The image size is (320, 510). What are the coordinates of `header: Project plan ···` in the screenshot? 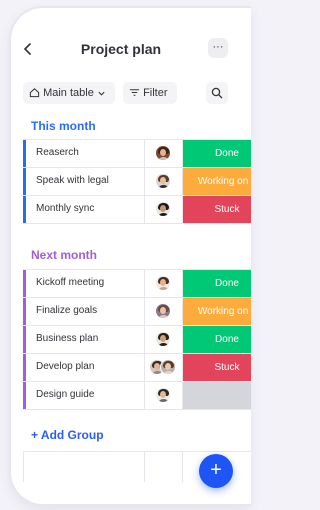 It's located at (131, 52).